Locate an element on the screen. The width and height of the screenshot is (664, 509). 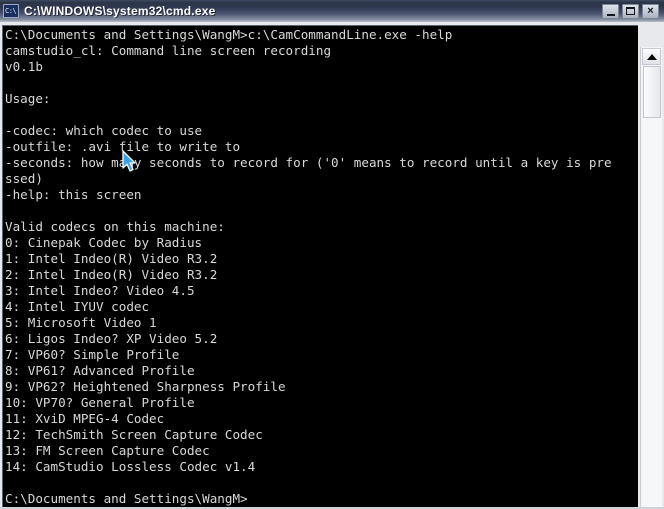
chevron-up-icon is located at coordinates (651, 56).